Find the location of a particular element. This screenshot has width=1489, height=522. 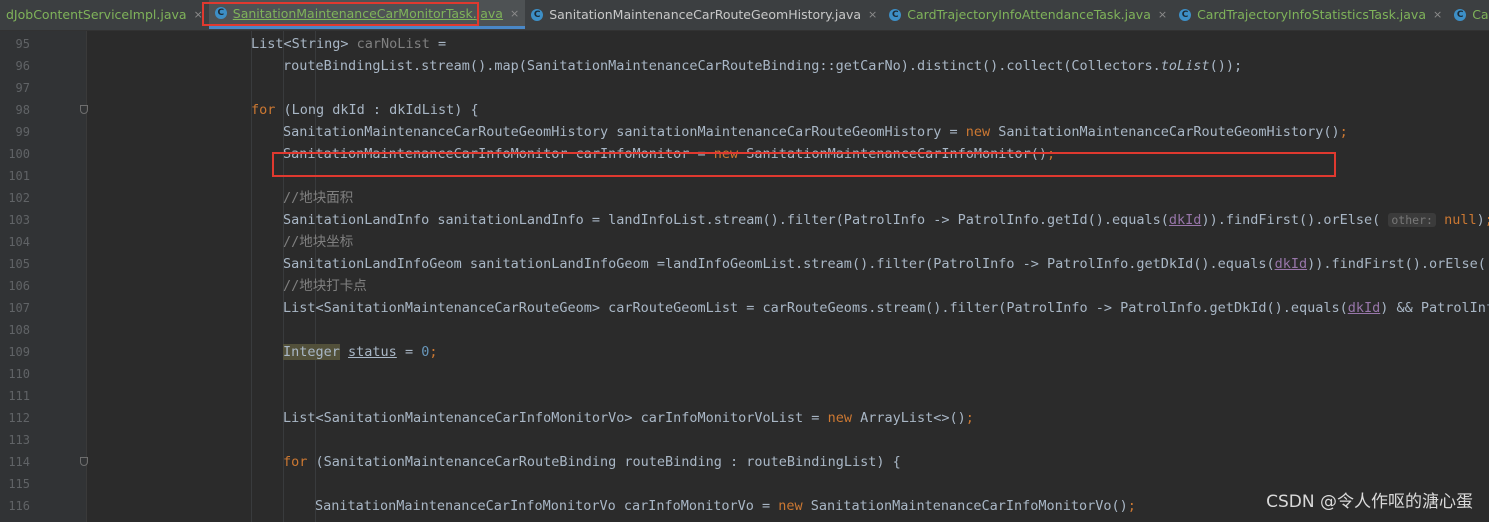

line-number: 111 is located at coordinates (19, 396).